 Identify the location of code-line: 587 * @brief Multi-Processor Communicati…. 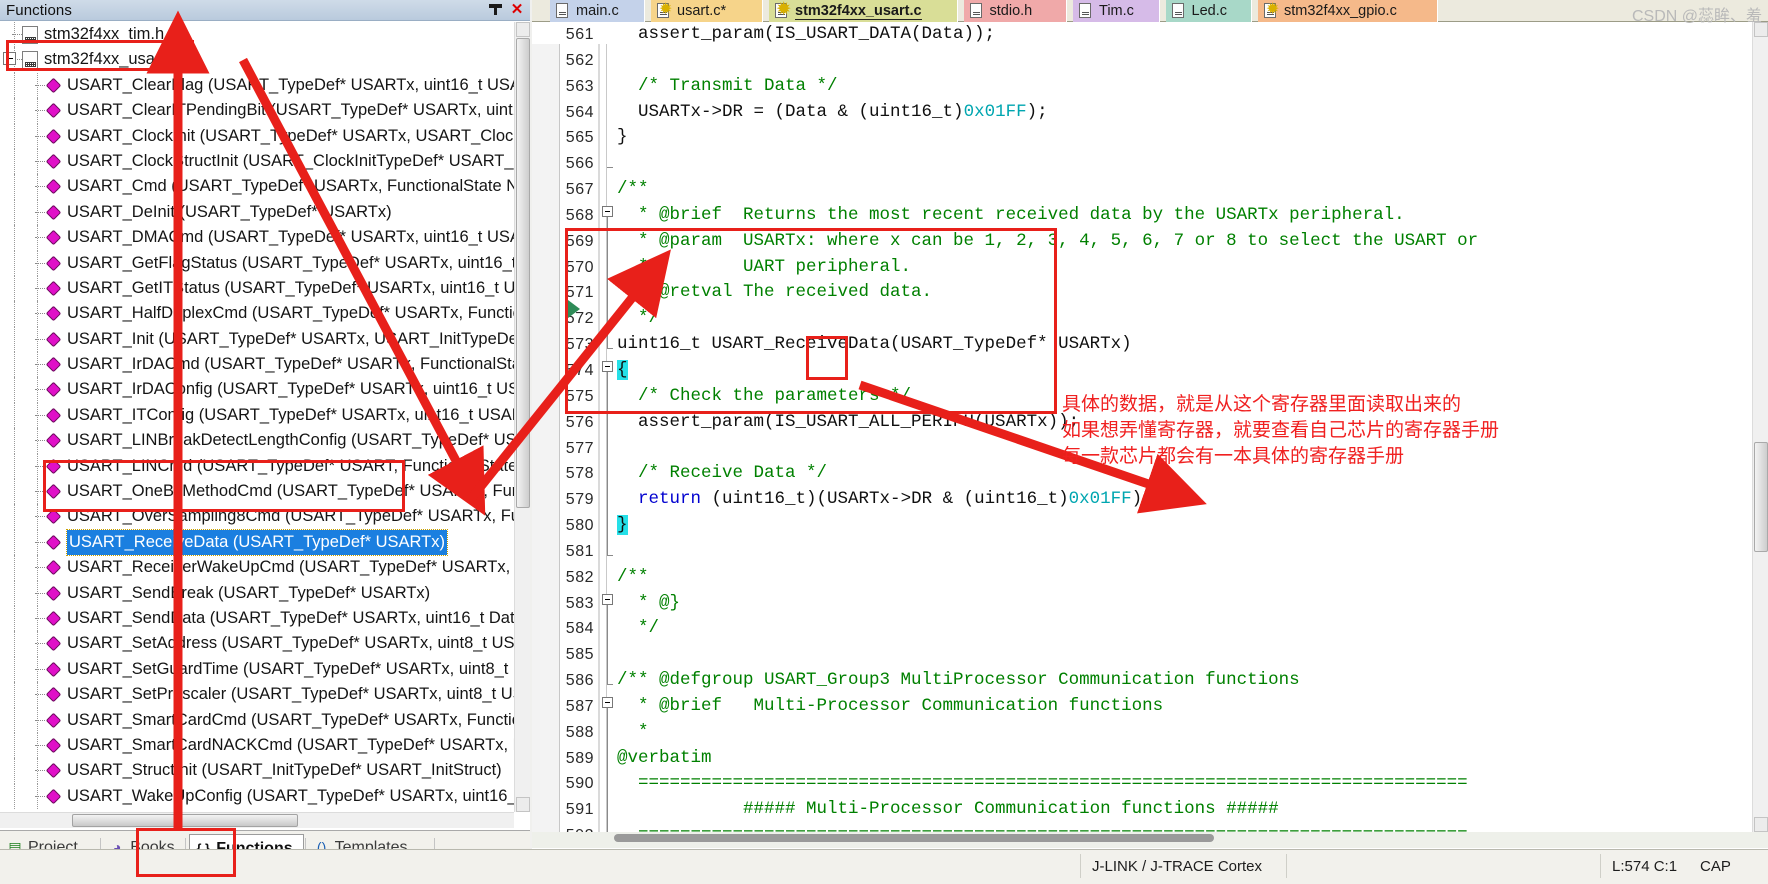
(1150, 707).